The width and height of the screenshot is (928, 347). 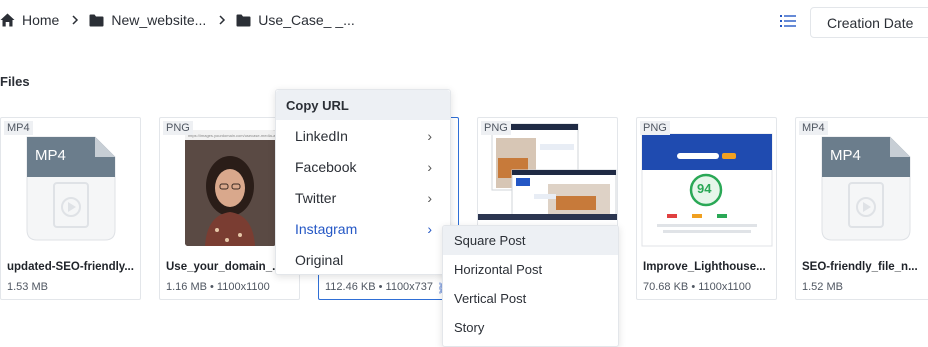 I want to click on list-view-button, so click(x=788, y=21).